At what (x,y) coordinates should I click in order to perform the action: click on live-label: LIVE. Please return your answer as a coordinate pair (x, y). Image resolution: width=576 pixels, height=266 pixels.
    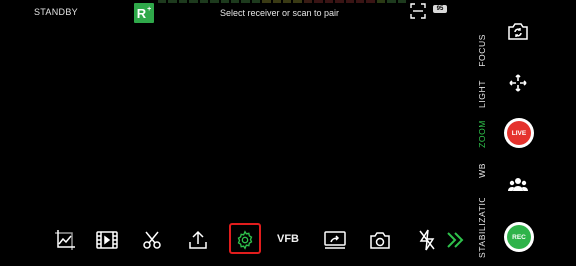
    Looking at the image, I should click on (519, 133).